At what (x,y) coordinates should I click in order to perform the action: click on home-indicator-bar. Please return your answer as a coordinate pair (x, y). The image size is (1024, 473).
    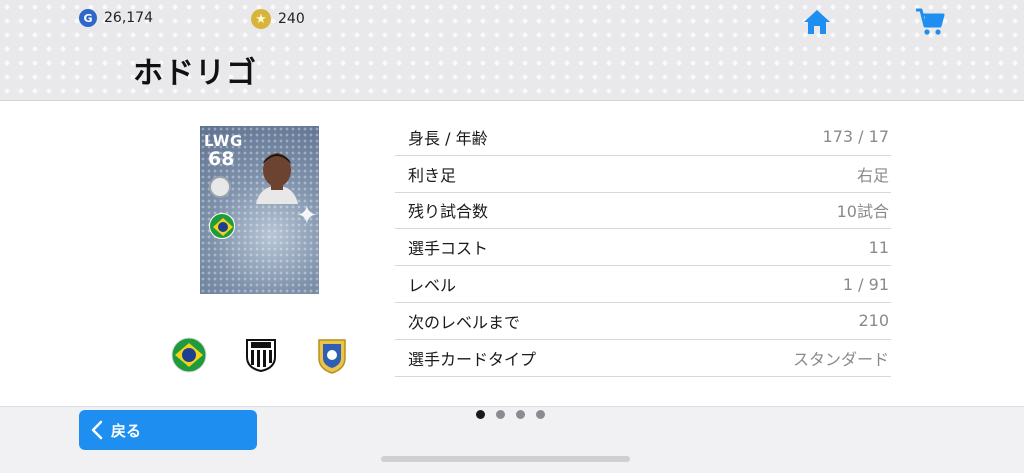
    Looking at the image, I should click on (505, 459).